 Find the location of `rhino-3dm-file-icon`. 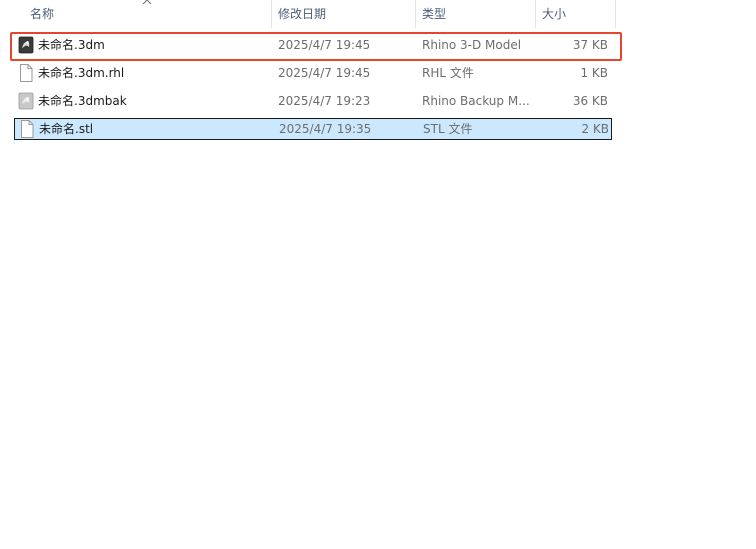

rhino-3dm-file-icon is located at coordinates (26, 45).